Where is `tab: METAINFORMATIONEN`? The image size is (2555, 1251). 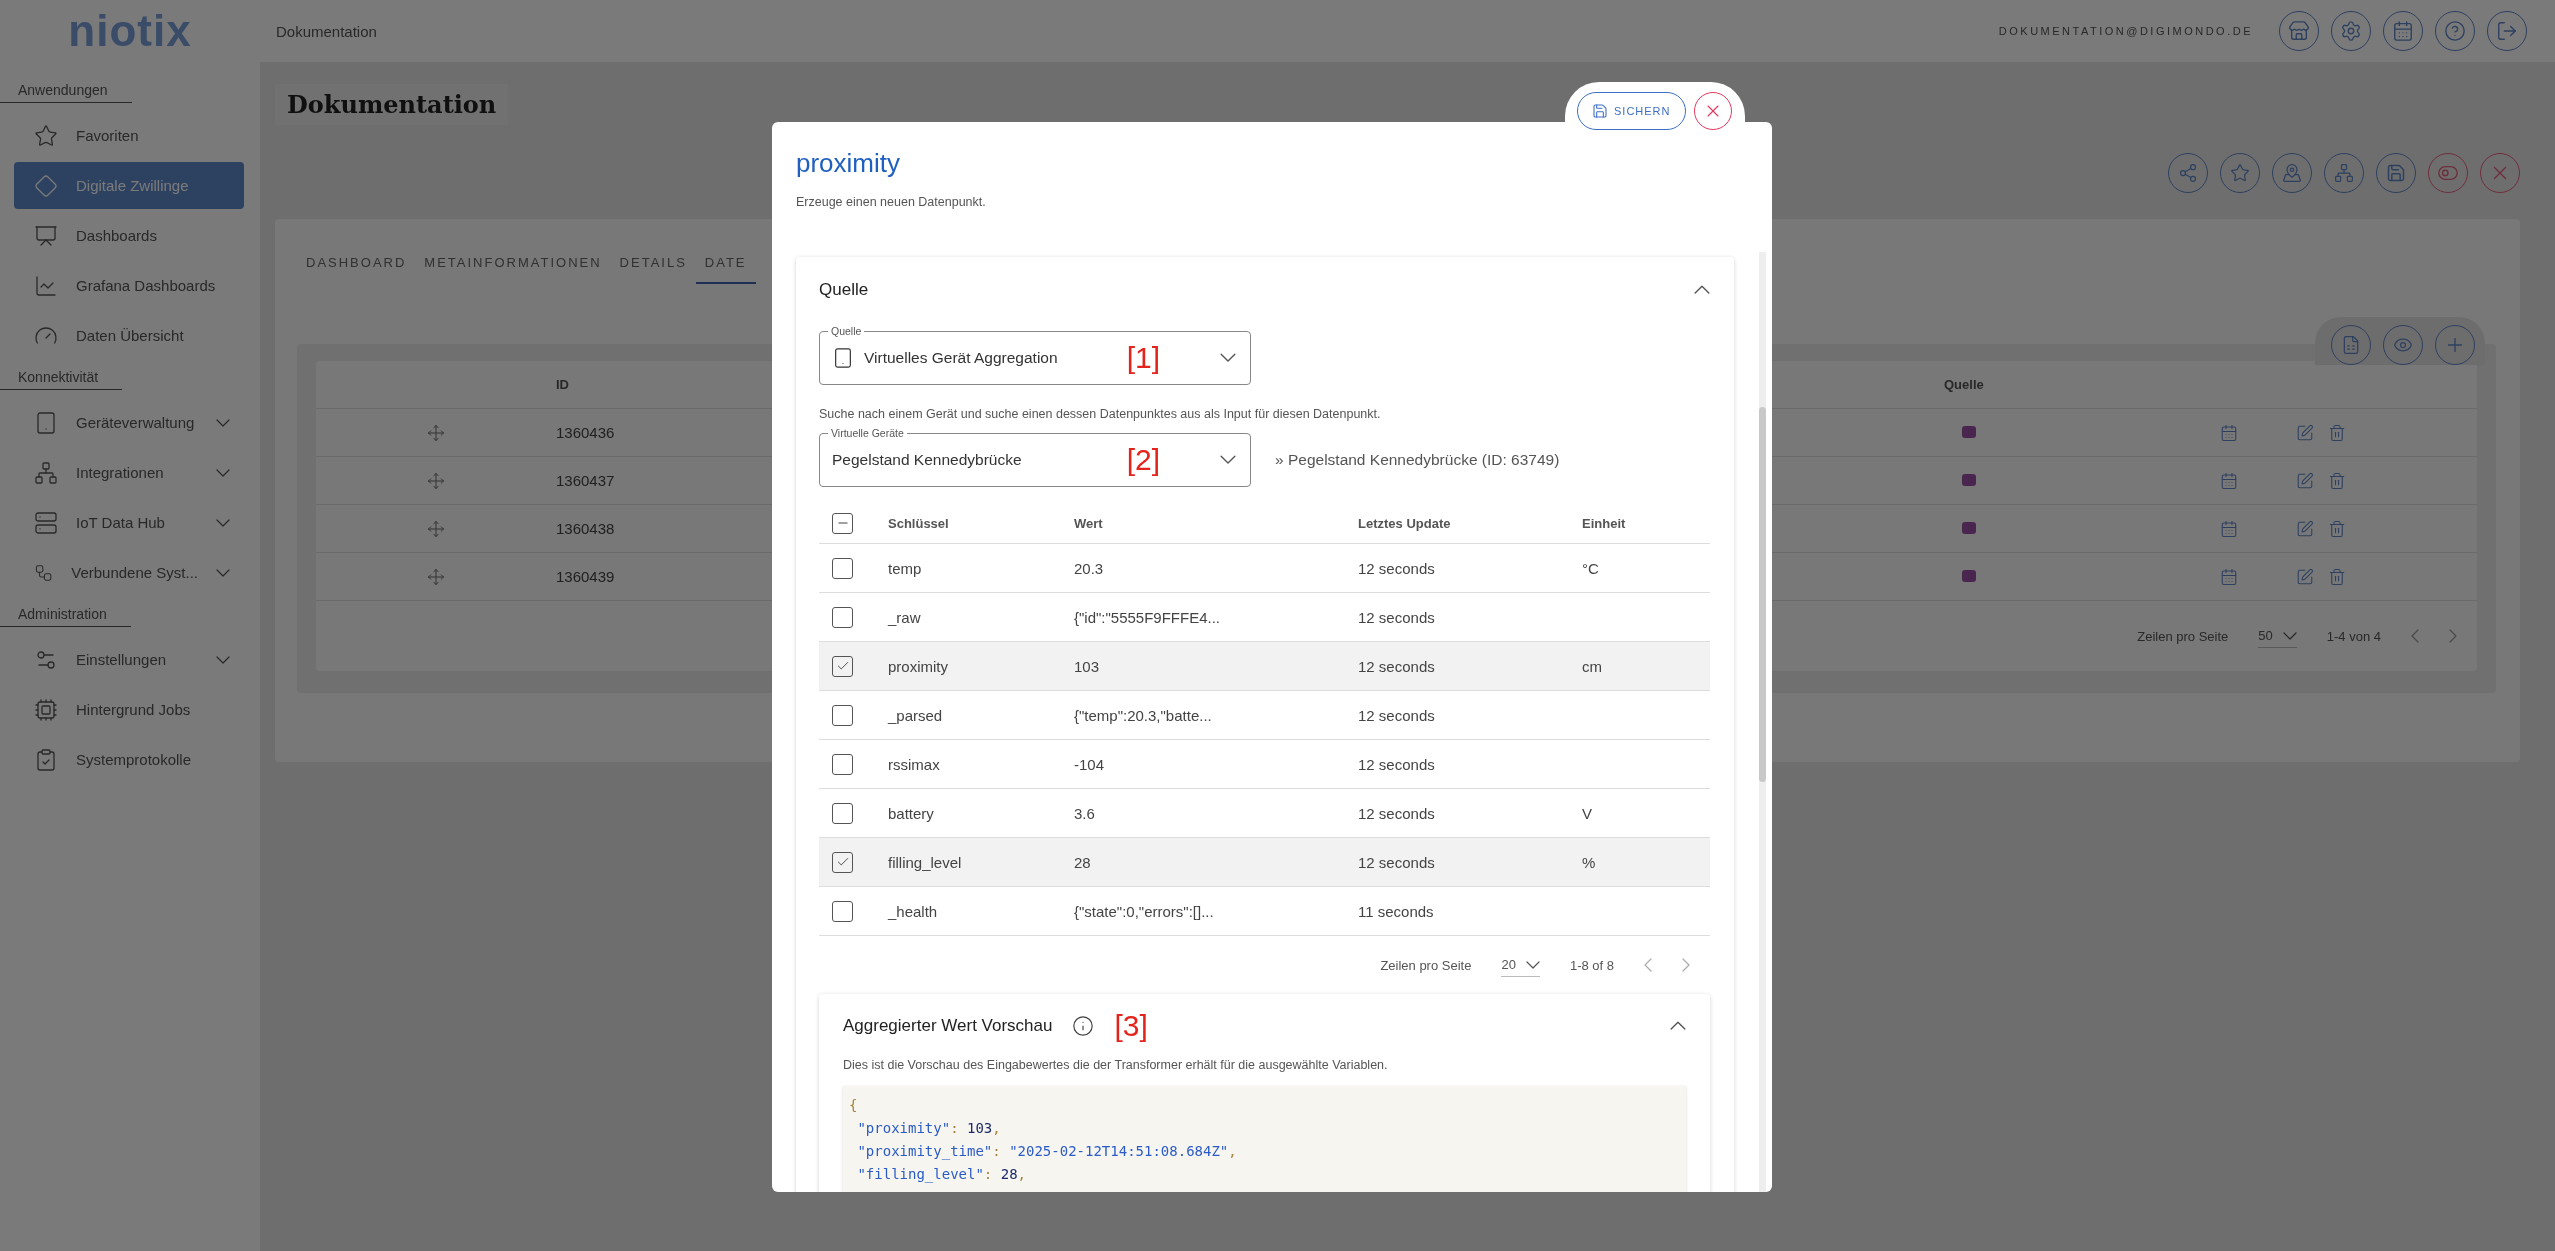 tab: METAINFORMATIONEN is located at coordinates (513, 266).